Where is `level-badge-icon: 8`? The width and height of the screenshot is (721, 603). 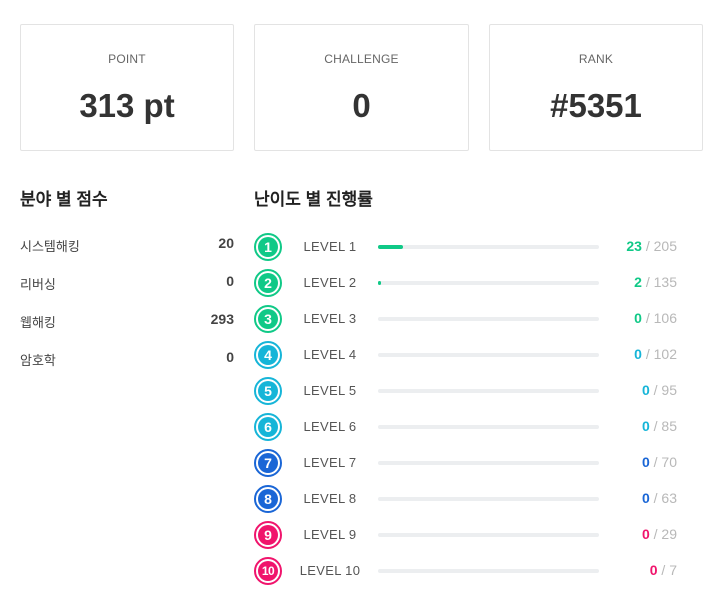 level-badge-icon: 8 is located at coordinates (268, 499).